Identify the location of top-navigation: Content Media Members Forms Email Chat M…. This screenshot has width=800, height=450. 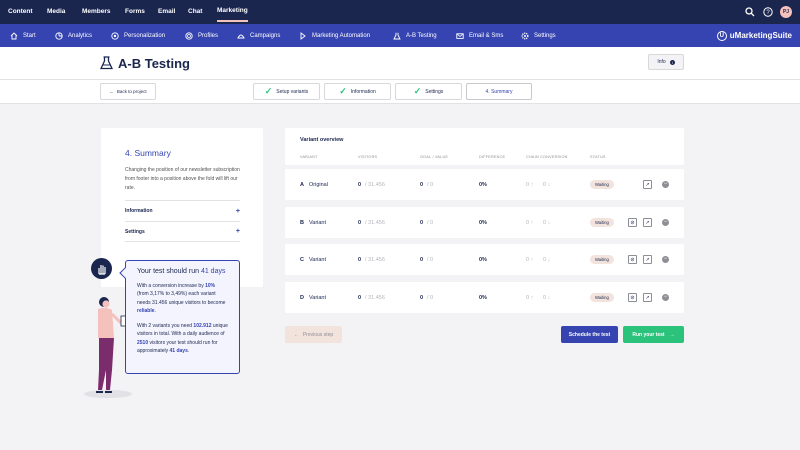
(400, 12).